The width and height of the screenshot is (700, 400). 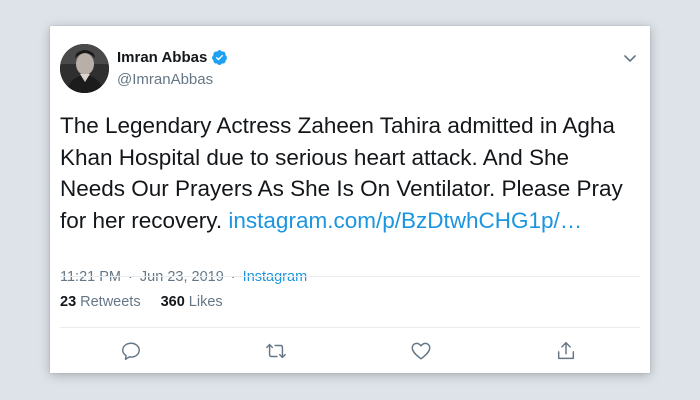 What do you see at coordinates (630, 58) in the screenshot?
I see `chevron-down-icon` at bounding box center [630, 58].